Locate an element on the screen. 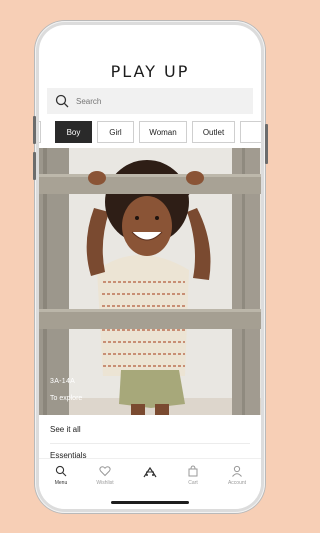 The width and height of the screenshot is (320, 533). search-bar is located at coordinates (150, 101).